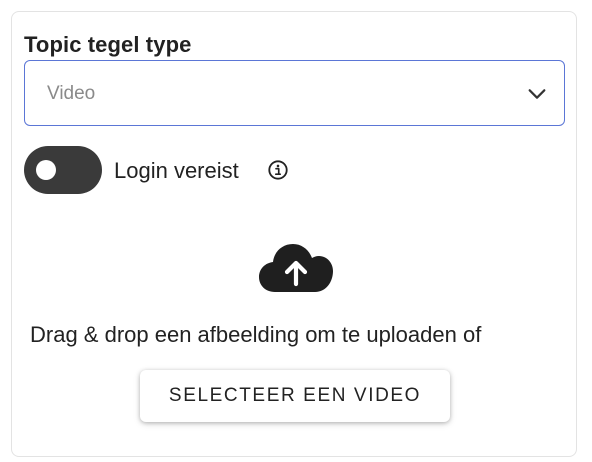 The image size is (592, 462). Describe the element at coordinates (63, 170) in the screenshot. I see `login-required-toggle` at that location.